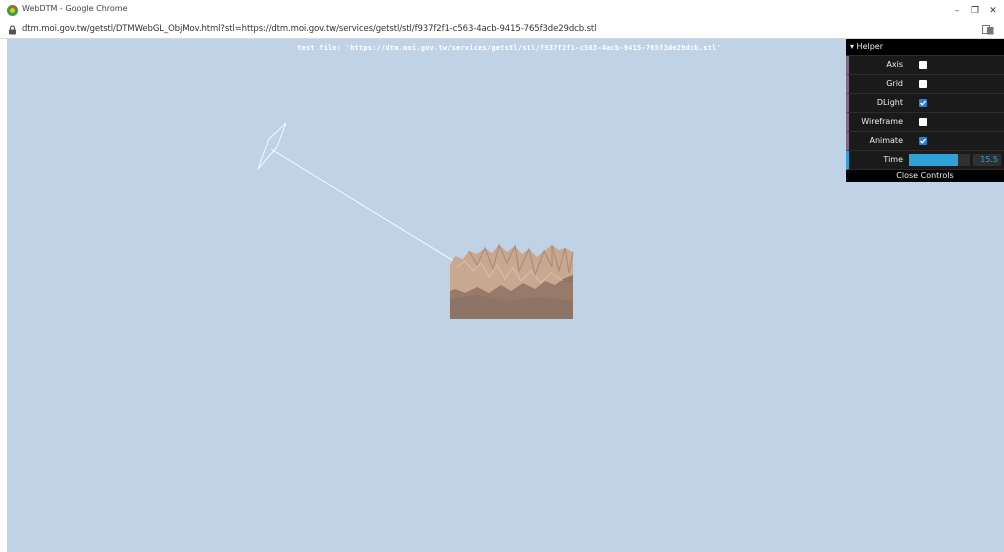 The height and width of the screenshot is (552, 1004). I want to click on light-direction-line, so click(364, 206).